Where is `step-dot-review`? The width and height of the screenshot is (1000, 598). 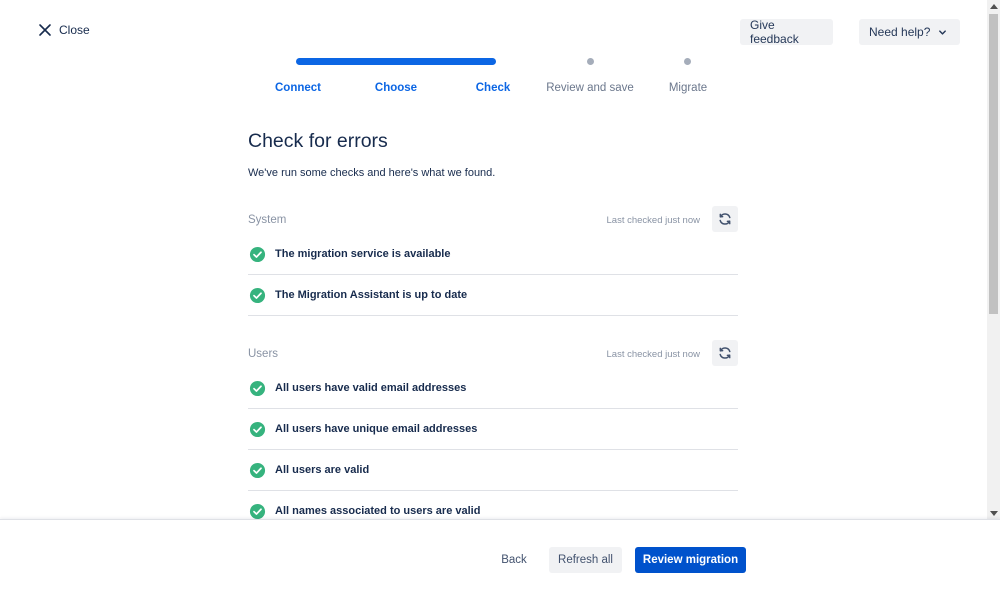 step-dot-review is located at coordinates (590, 61).